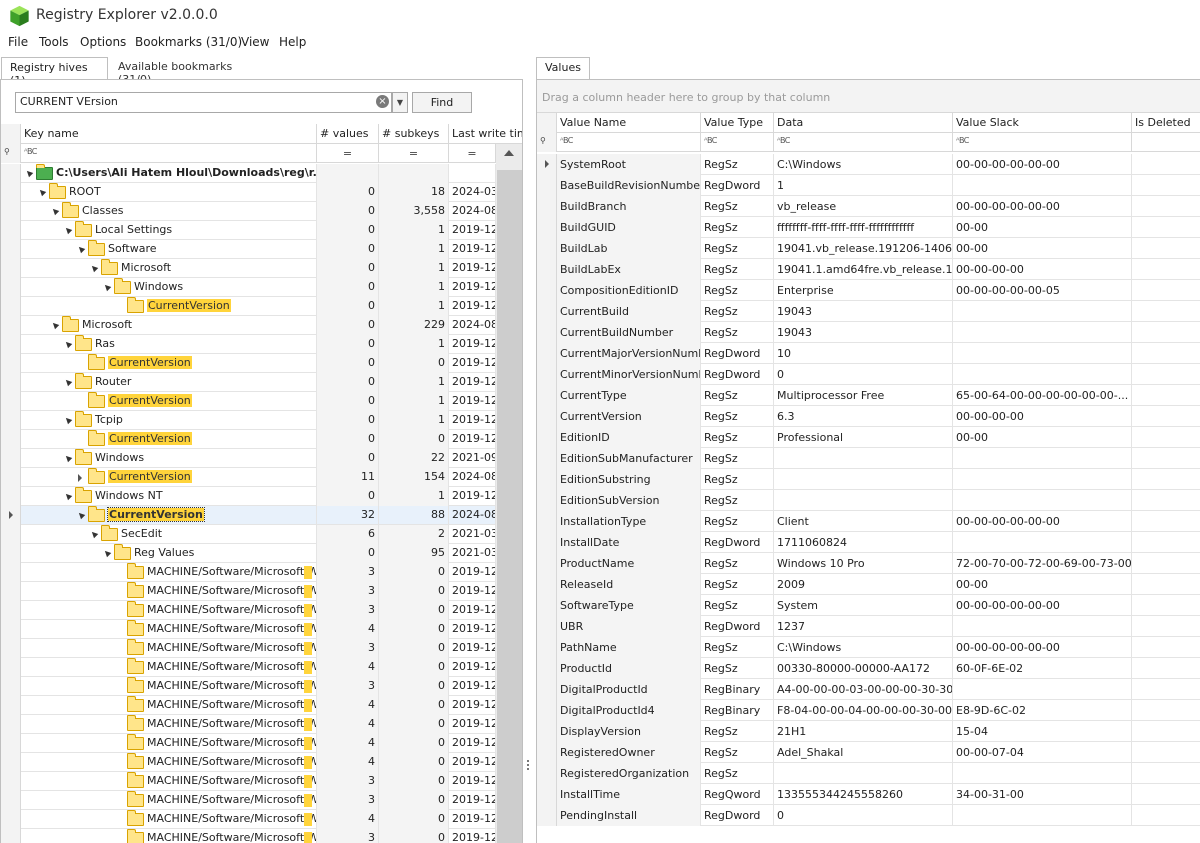 This screenshot has width=1200, height=843. Describe the element at coordinates (248, 268) in the screenshot. I see `key-row: Microsoft 012019-12-` at that location.